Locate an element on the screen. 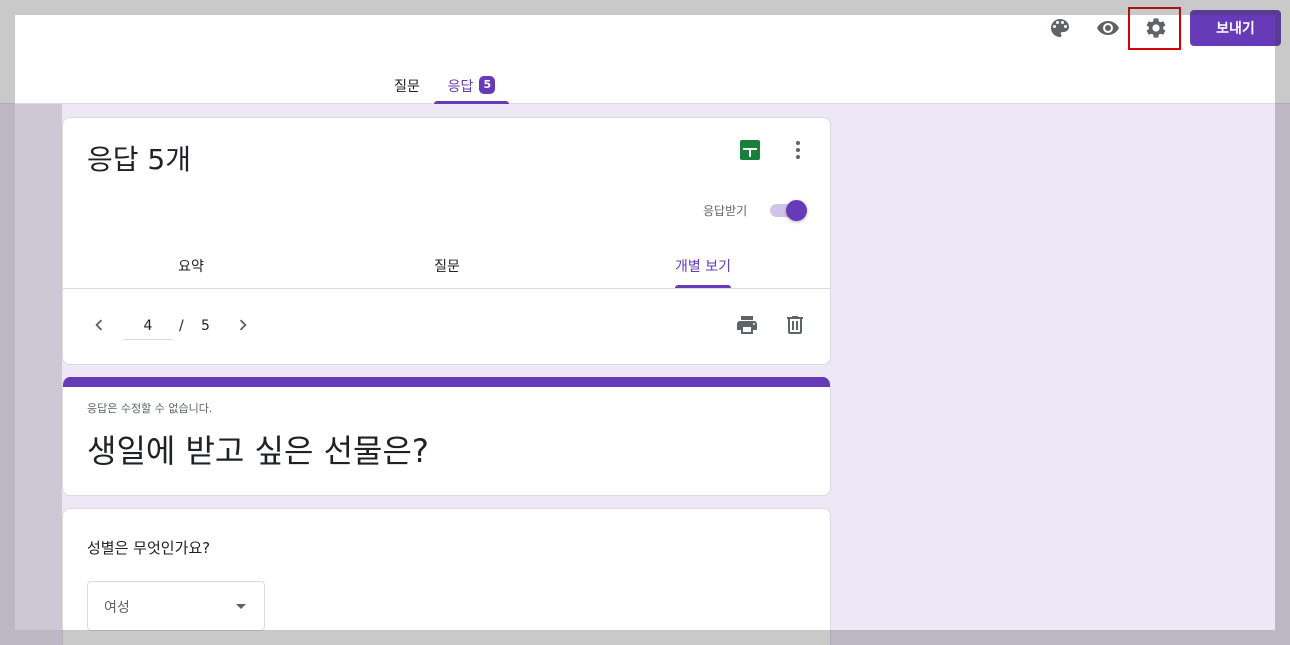  sheets-icon is located at coordinates (750, 150).